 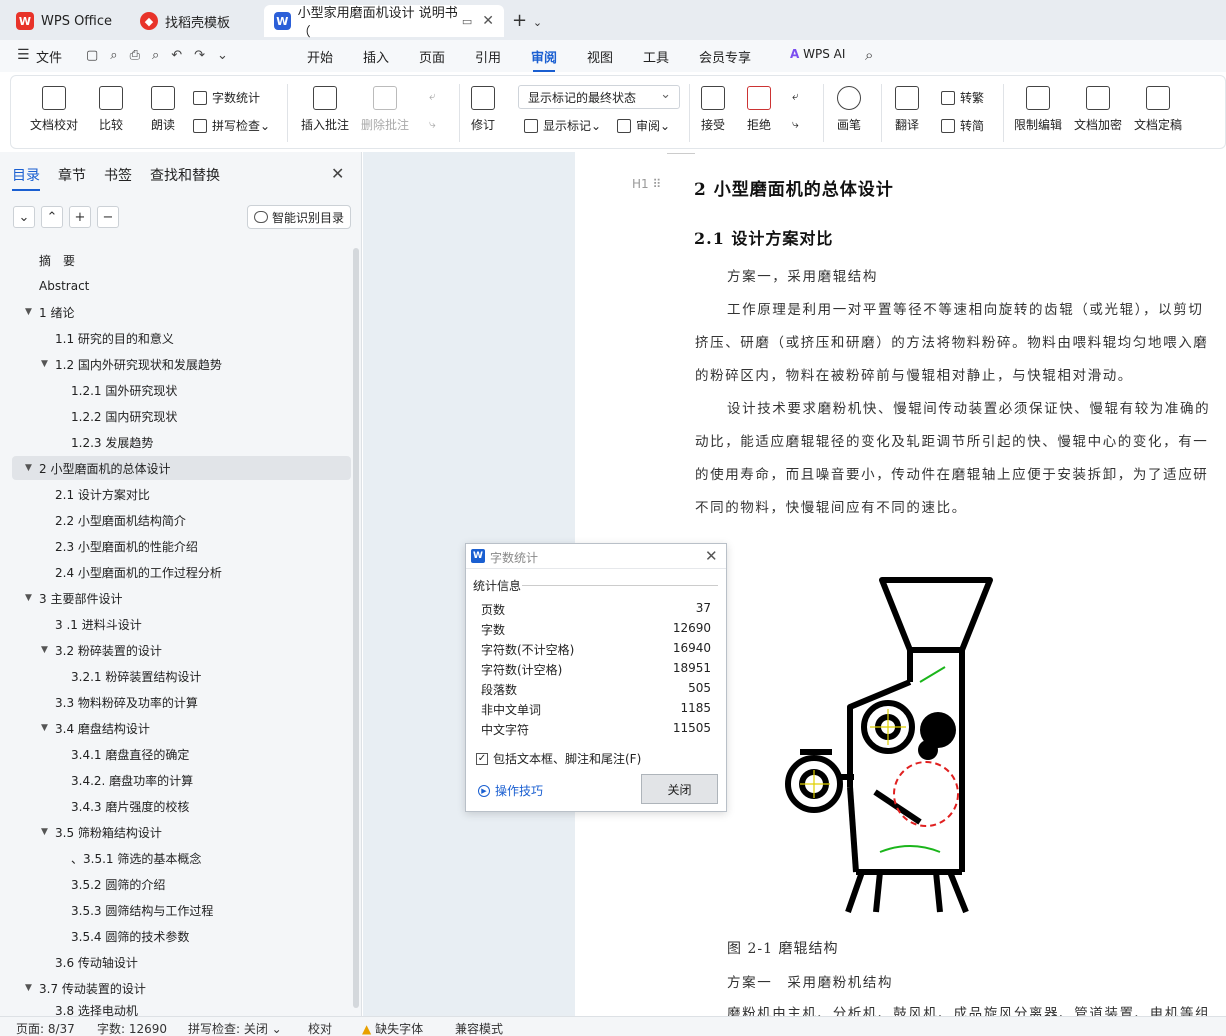 What do you see at coordinates (163, 55) in the screenshot?
I see `quick-access-icons: ▢⌕⎙⌕↶↷⌄` at bounding box center [163, 55].